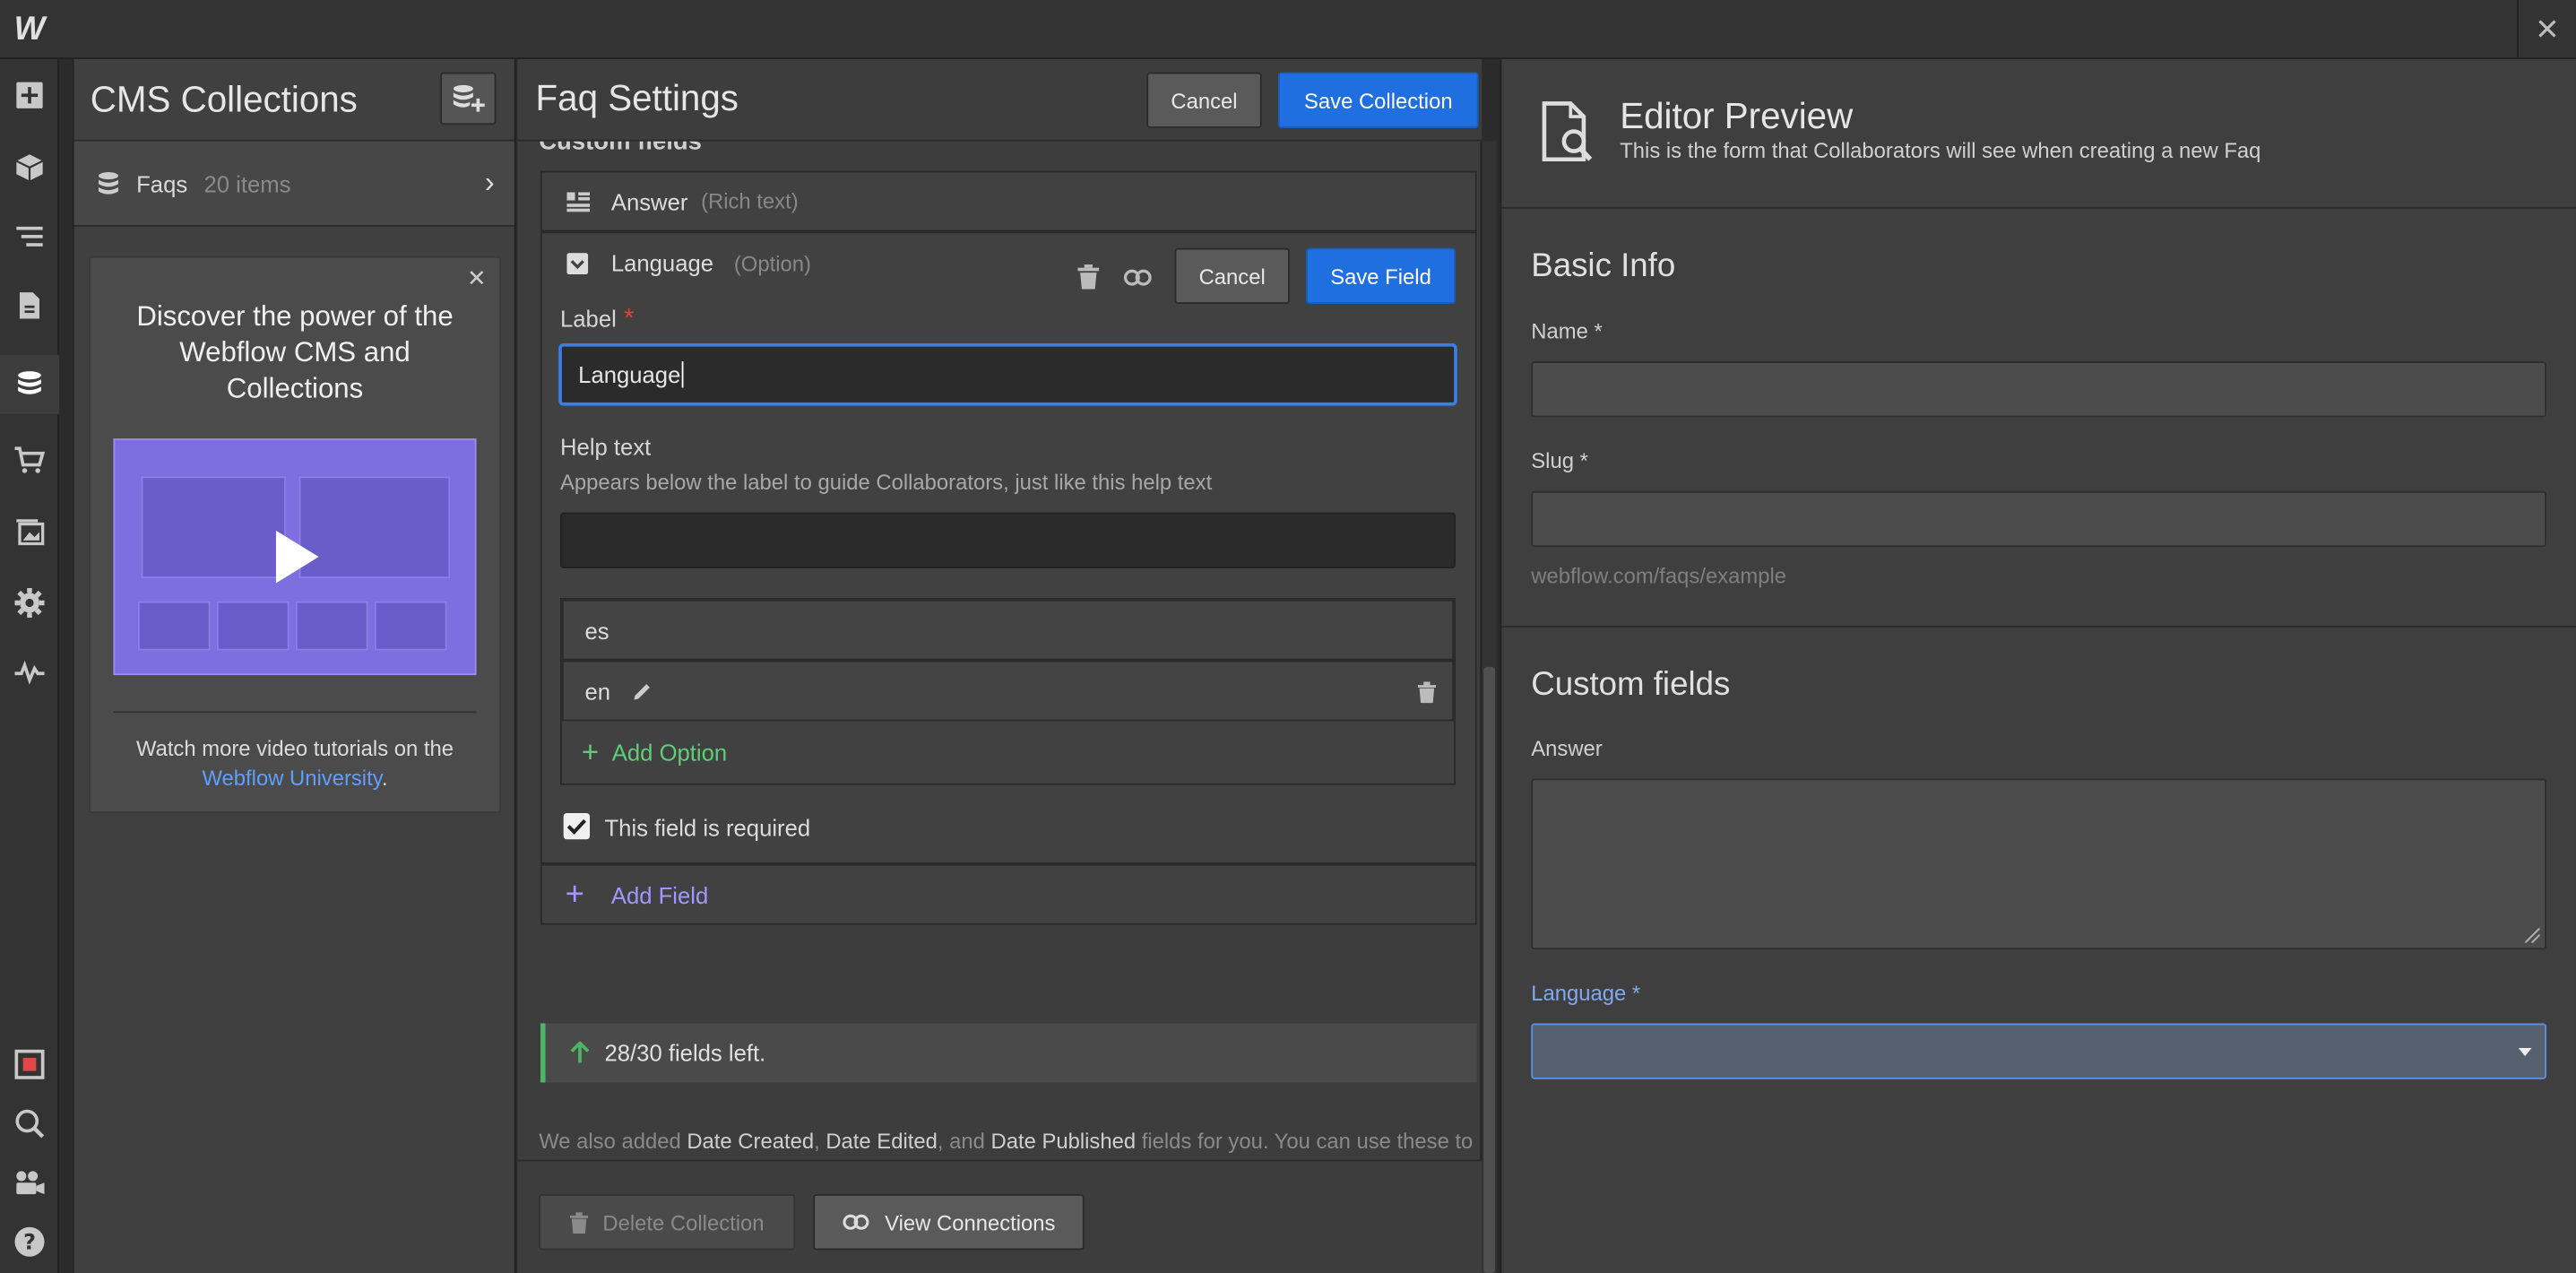  Describe the element at coordinates (662, 262) in the screenshot. I see `field-name: Language` at that location.